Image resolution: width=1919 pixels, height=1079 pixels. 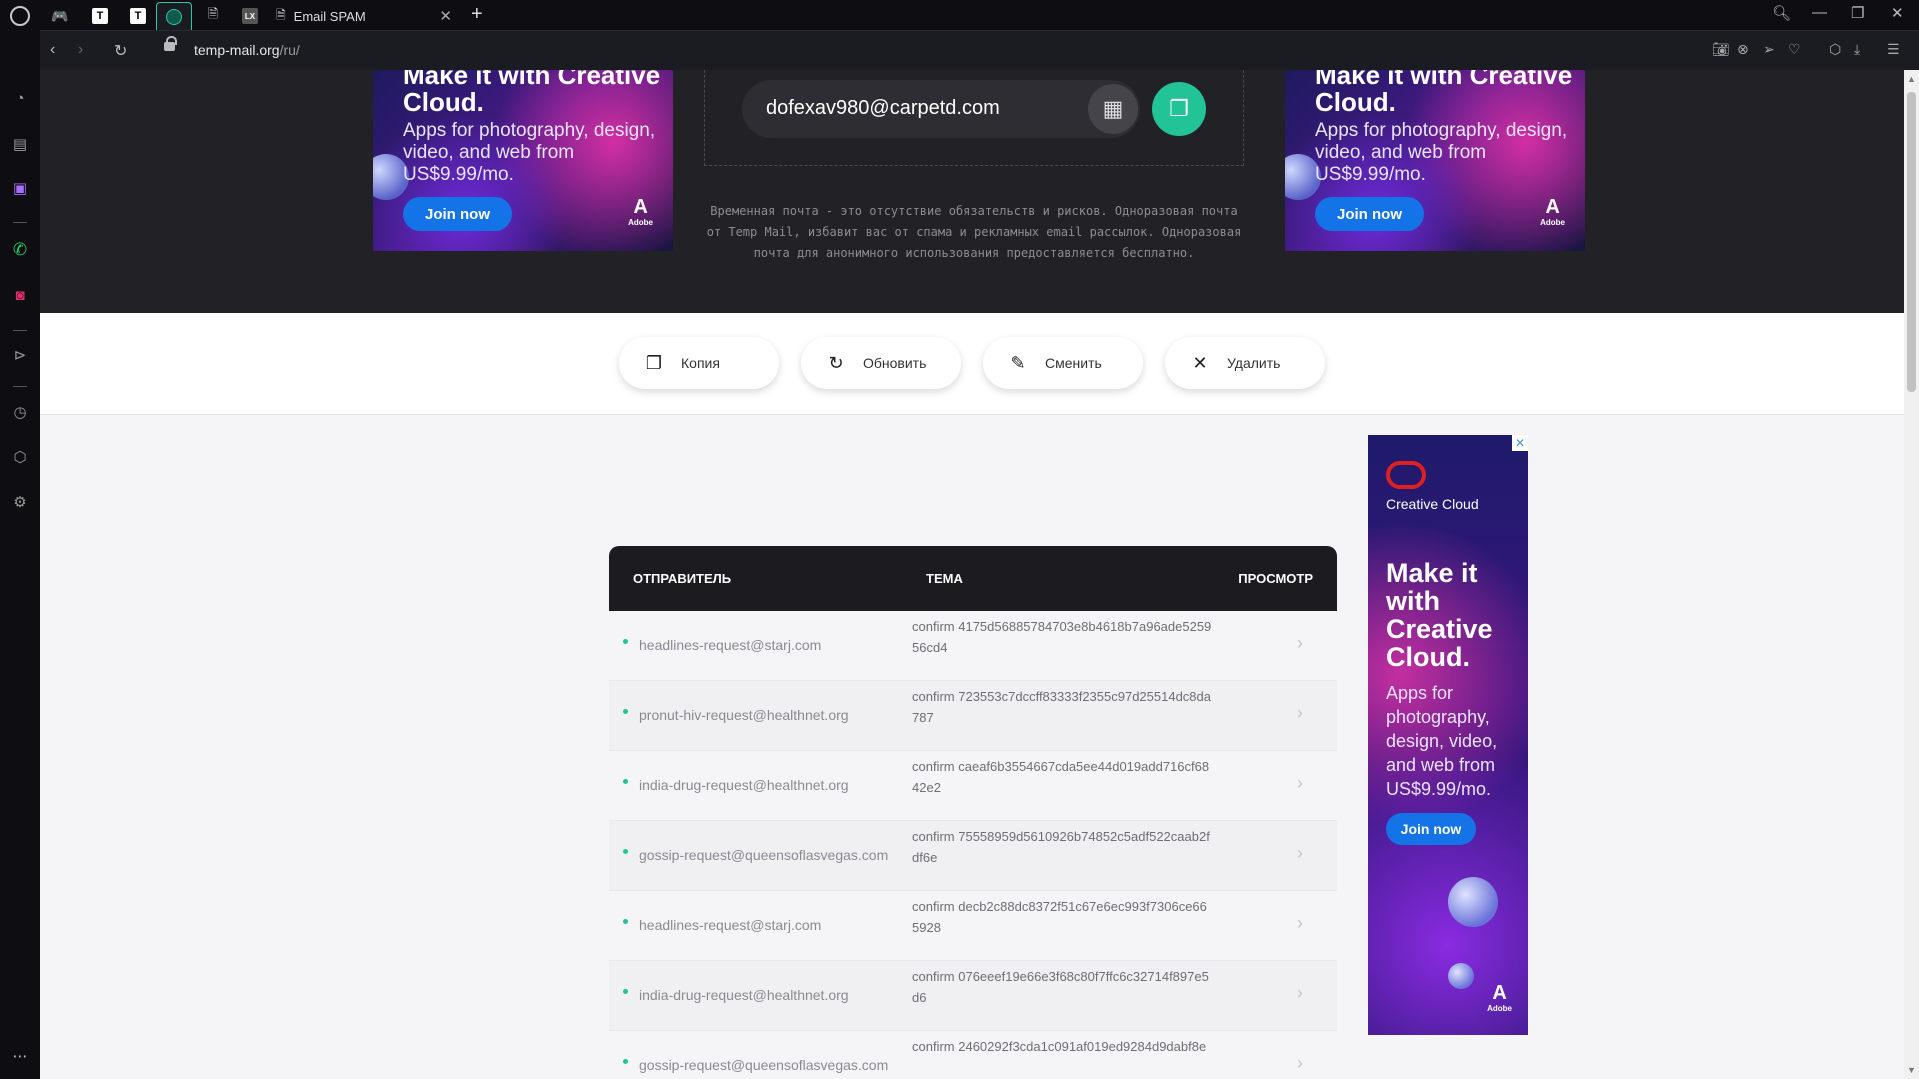 What do you see at coordinates (1897, 13) in the screenshot?
I see `close-window-icon: ✕` at bounding box center [1897, 13].